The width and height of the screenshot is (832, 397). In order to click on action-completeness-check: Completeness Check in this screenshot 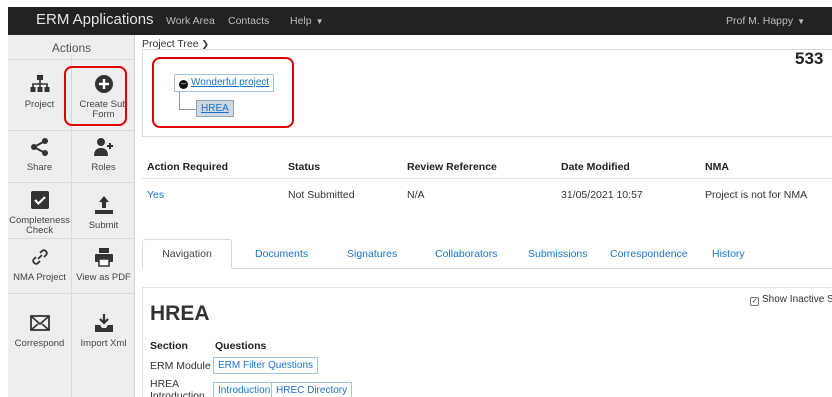, I will do `click(39, 211)`.